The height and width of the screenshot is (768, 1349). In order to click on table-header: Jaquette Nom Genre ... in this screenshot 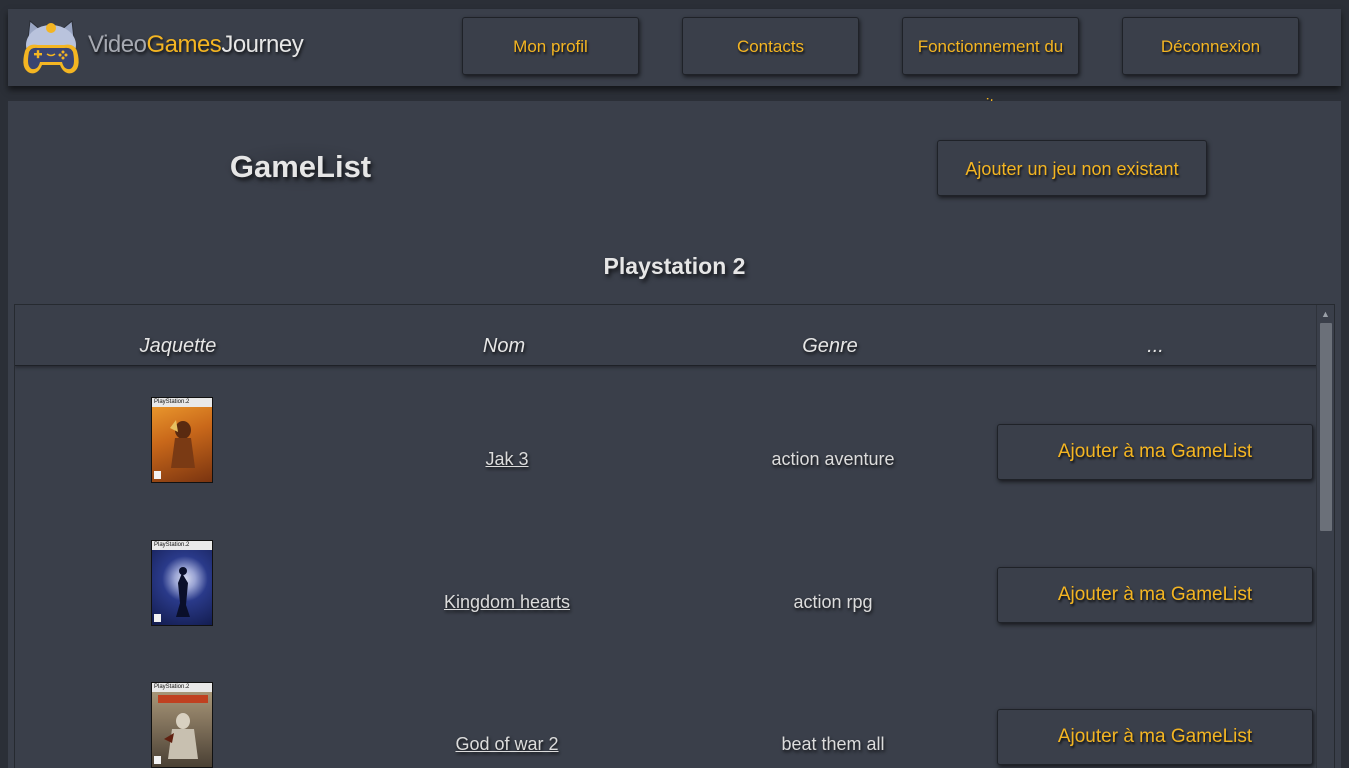, I will do `click(666, 335)`.